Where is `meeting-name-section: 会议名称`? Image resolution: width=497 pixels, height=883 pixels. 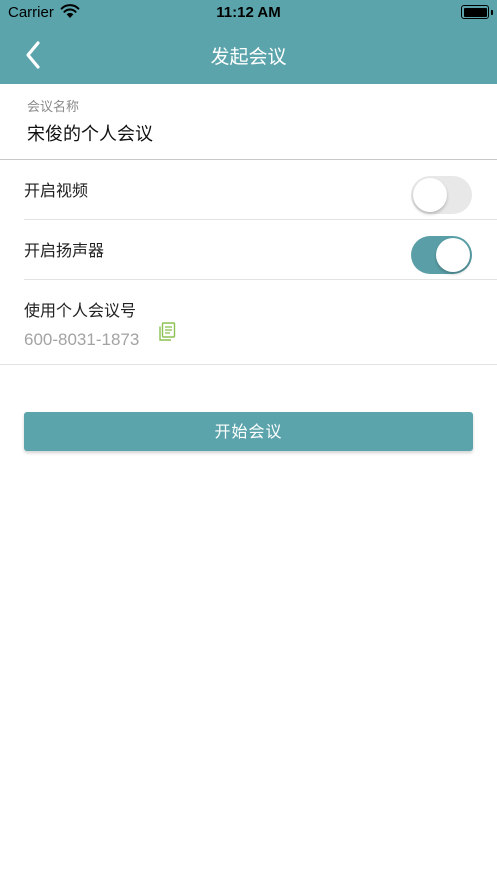
meeting-name-section: 会议名称 is located at coordinates (248, 122).